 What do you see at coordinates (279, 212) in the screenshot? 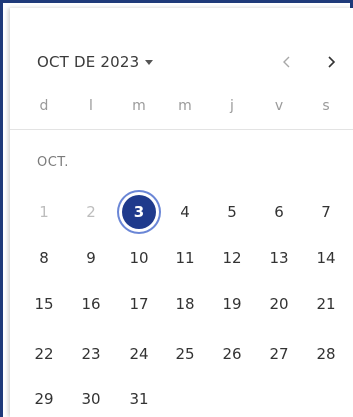
I see `day-cell: 6` at bounding box center [279, 212].